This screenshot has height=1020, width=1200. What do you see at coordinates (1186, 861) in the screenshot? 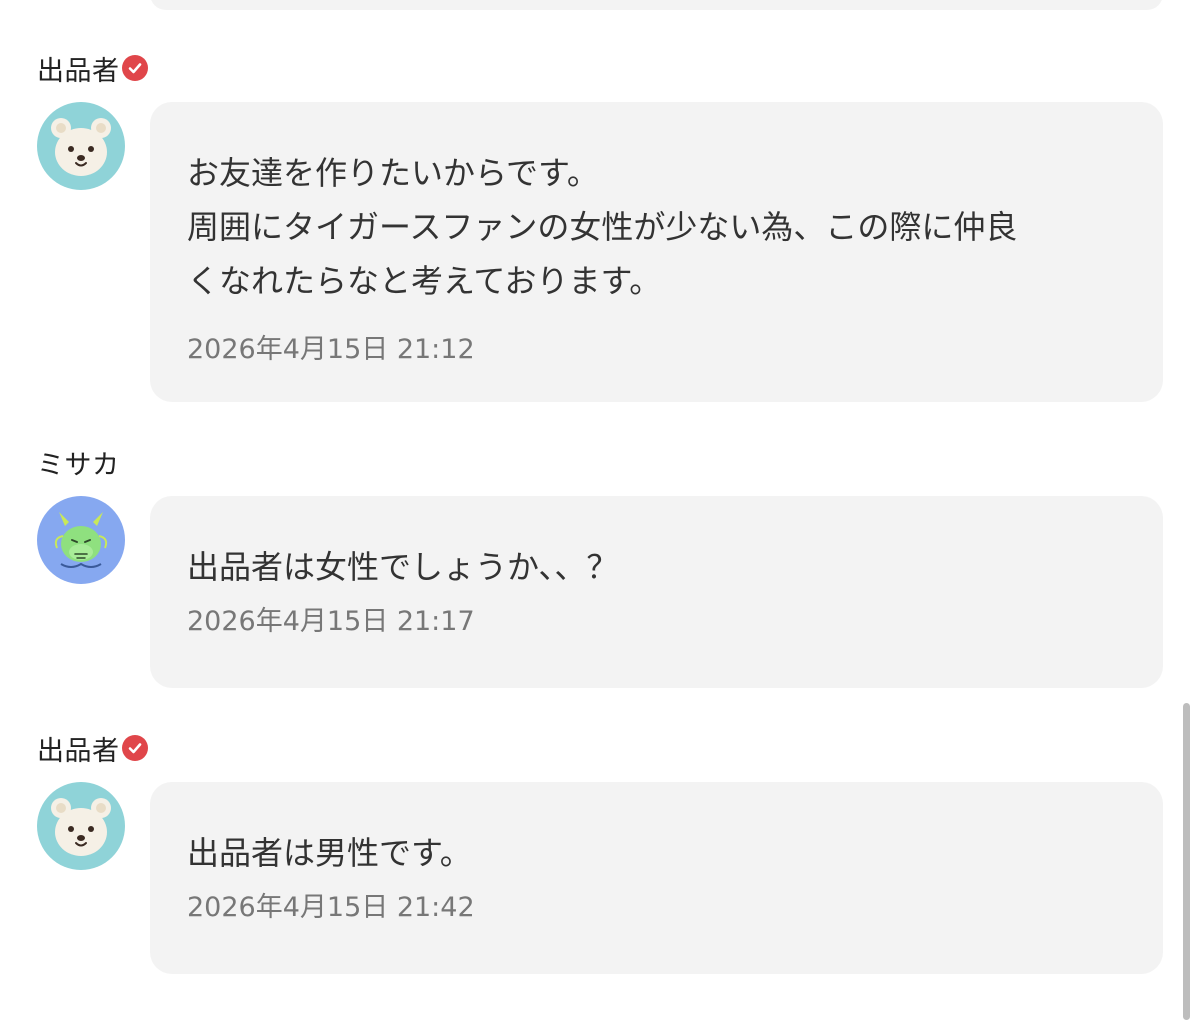
I see `vertical-scrollbar` at bounding box center [1186, 861].